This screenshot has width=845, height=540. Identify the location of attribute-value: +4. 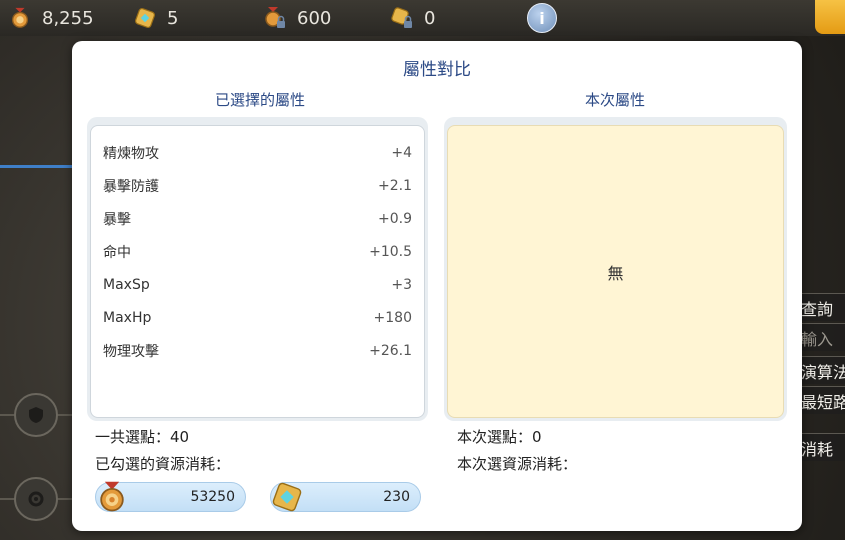
(401, 152).